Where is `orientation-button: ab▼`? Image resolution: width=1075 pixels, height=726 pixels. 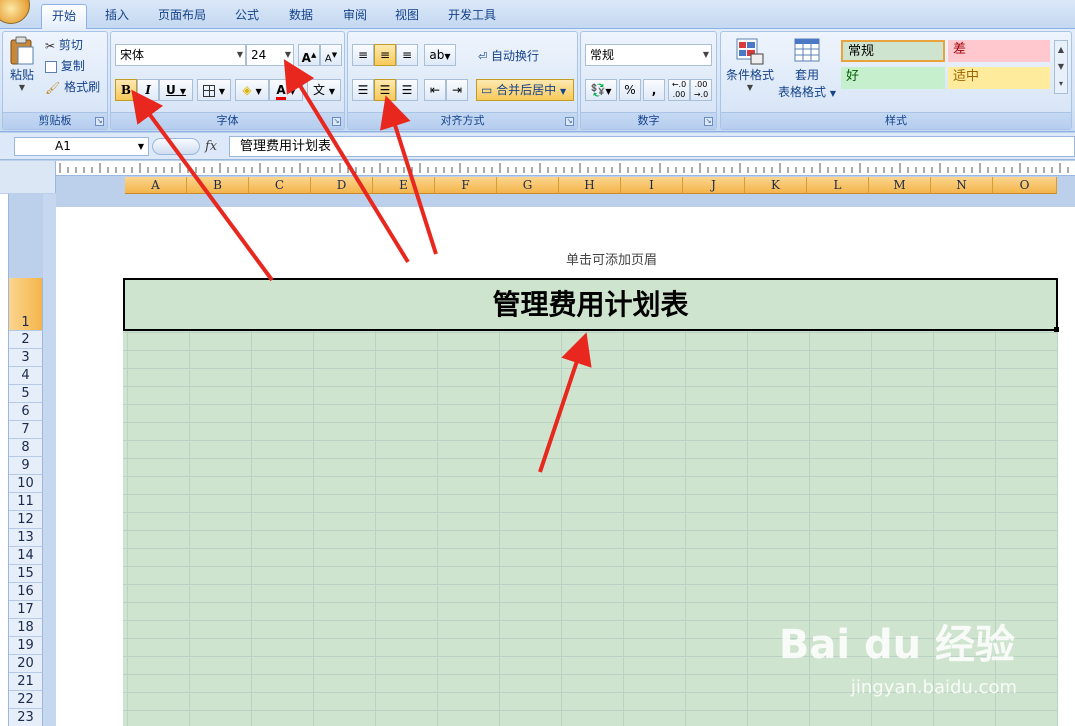
orientation-button: ab▼ is located at coordinates (440, 55).